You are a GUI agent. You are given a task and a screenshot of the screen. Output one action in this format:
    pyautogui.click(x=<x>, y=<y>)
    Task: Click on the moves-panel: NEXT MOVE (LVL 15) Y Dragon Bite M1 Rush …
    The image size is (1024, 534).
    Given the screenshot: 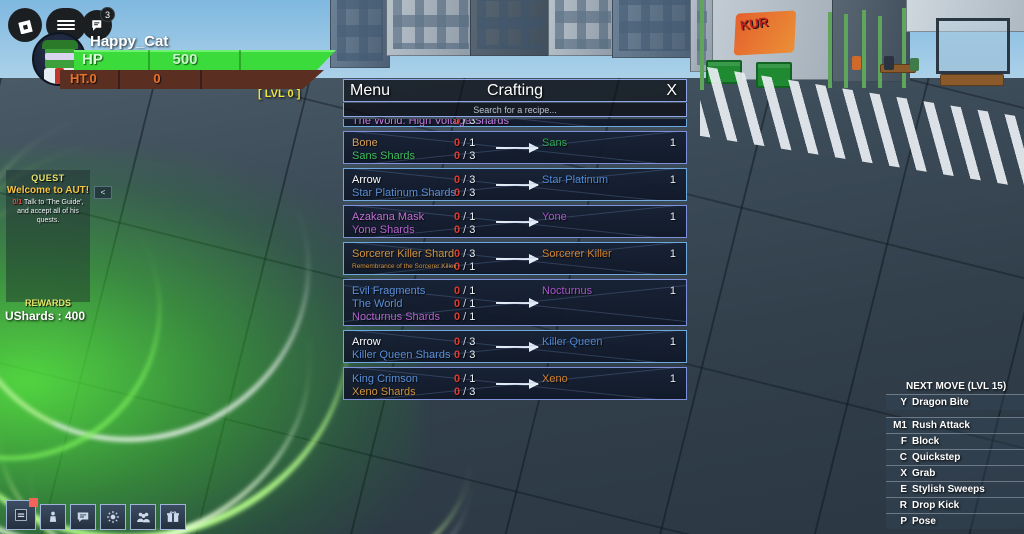 What is the action you would take?
    pyautogui.click(x=955, y=455)
    